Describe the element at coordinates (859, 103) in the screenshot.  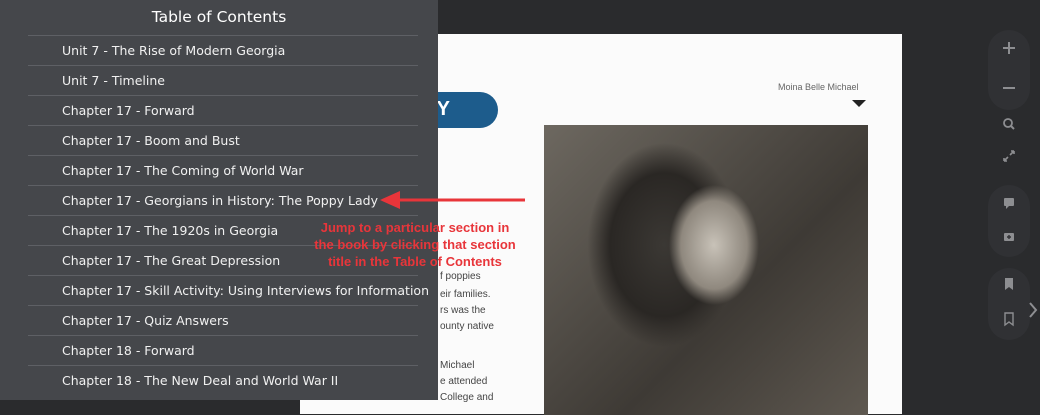
I see `caption-dropdown-icon` at that location.